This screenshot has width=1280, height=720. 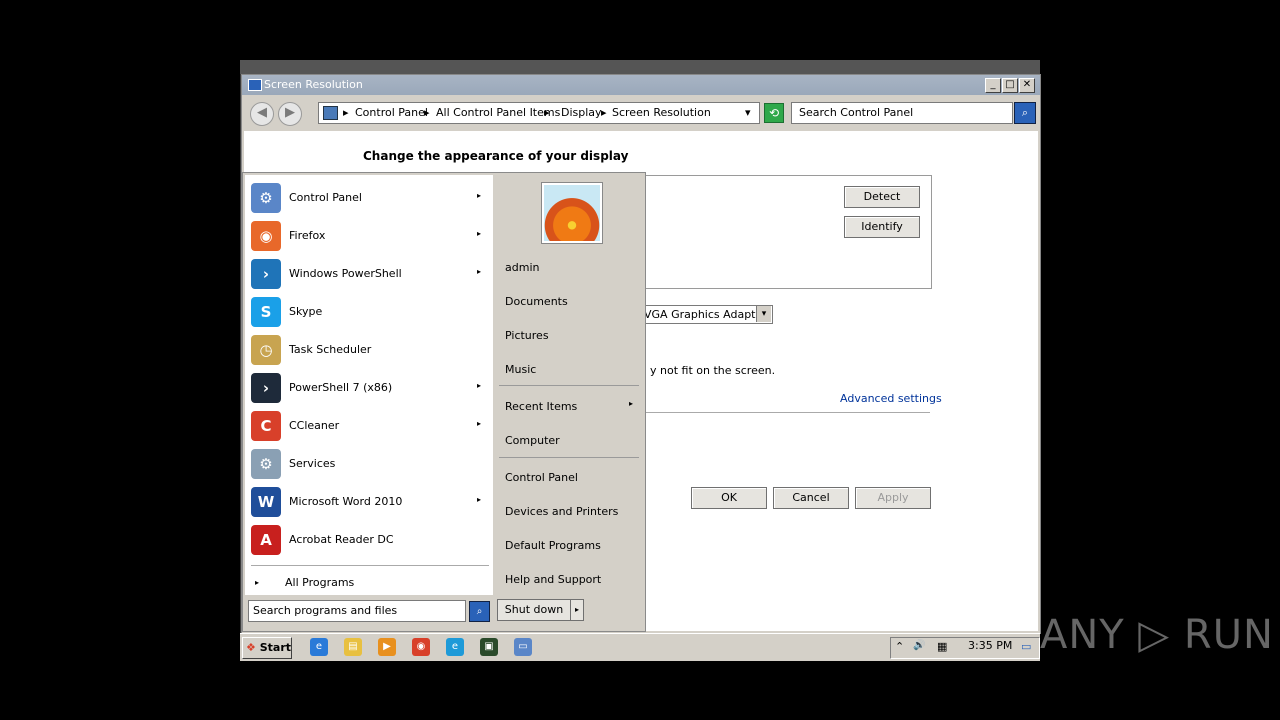 I want to click on start-menu-item: › PowerShell 7 (x86) ▸, so click(x=369, y=388).